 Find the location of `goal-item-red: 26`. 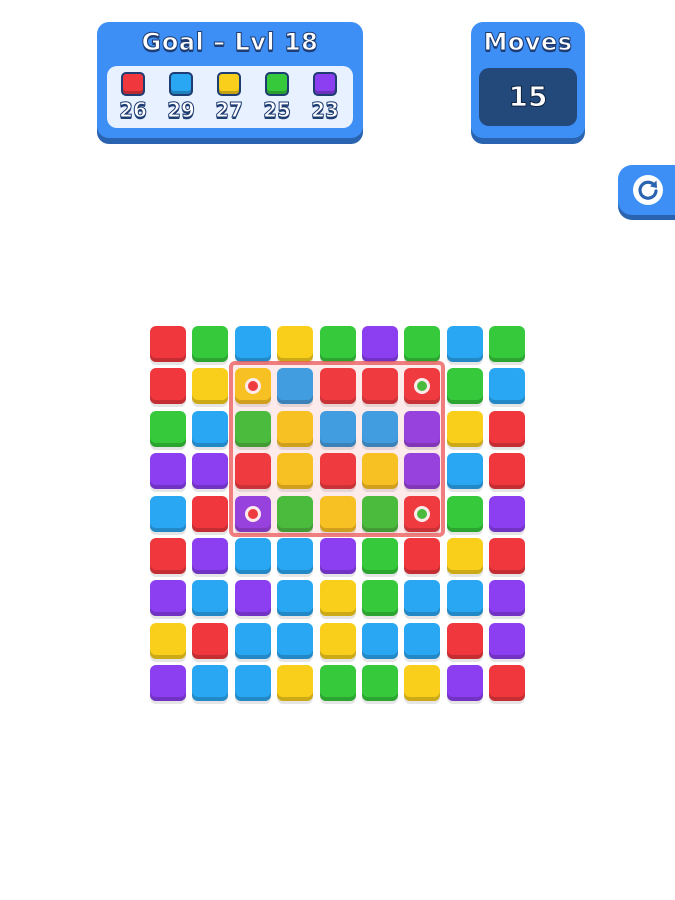

goal-item-red: 26 is located at coordinates (133, 100).